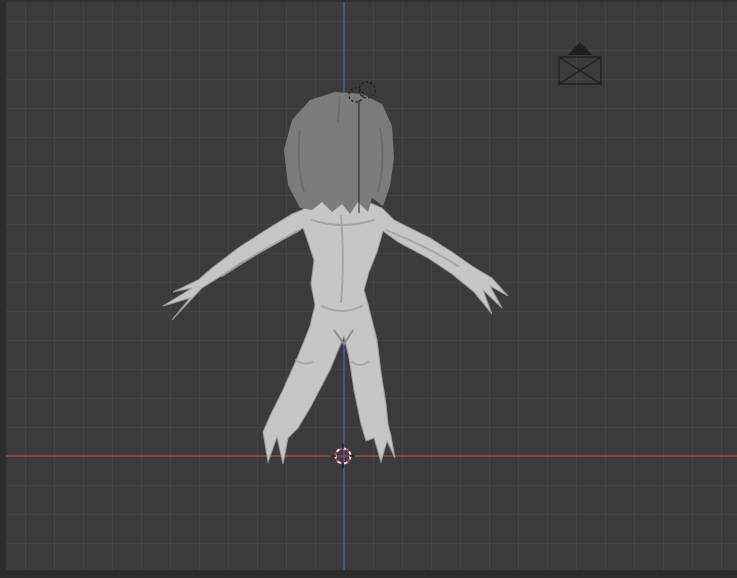 The image size is (737, 578). What do you see at coordinates (367, 90) in the screenshot?
I see `dashed-circle-large` at bounding box center [367, 90].